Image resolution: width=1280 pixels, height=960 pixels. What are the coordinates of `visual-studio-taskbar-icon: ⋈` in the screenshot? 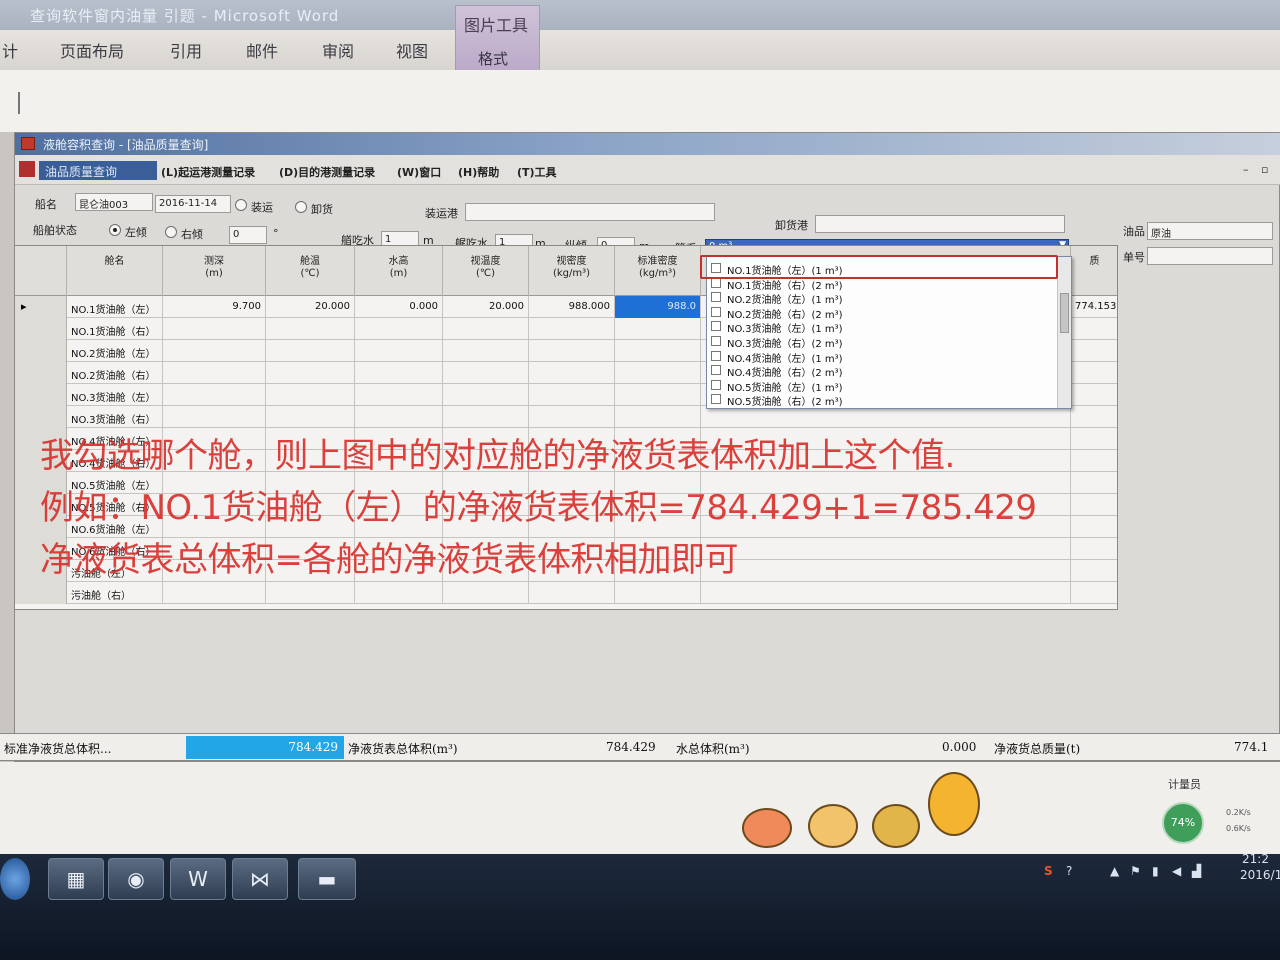 It's located at (260, 879).